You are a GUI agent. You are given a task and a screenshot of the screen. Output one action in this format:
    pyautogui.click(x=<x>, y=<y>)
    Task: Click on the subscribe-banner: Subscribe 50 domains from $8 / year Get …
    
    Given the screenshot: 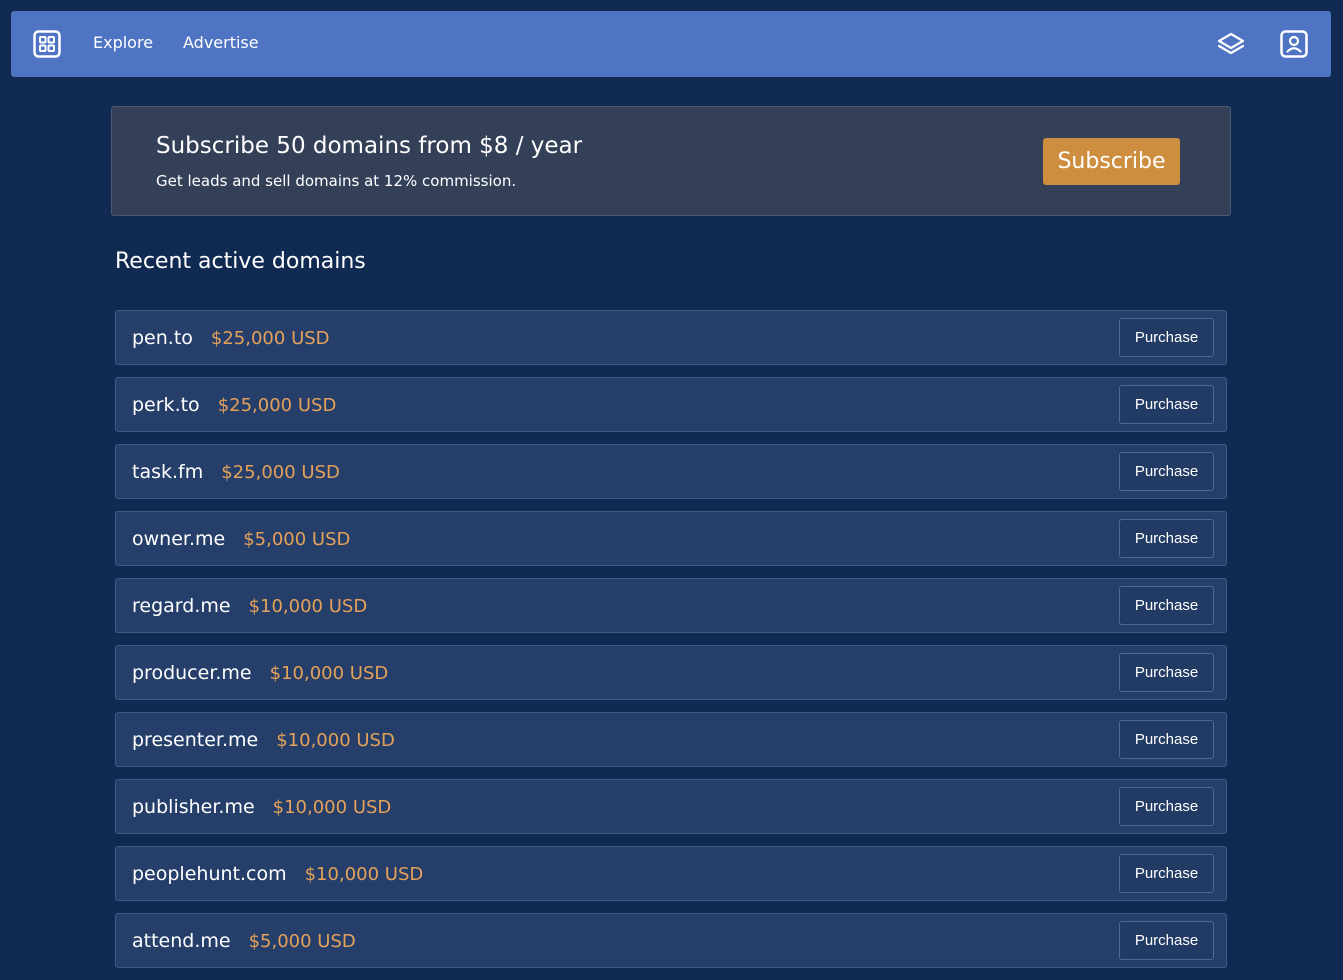 What is the action you would take?
    pyautogui.click(x=671, y=161)
    